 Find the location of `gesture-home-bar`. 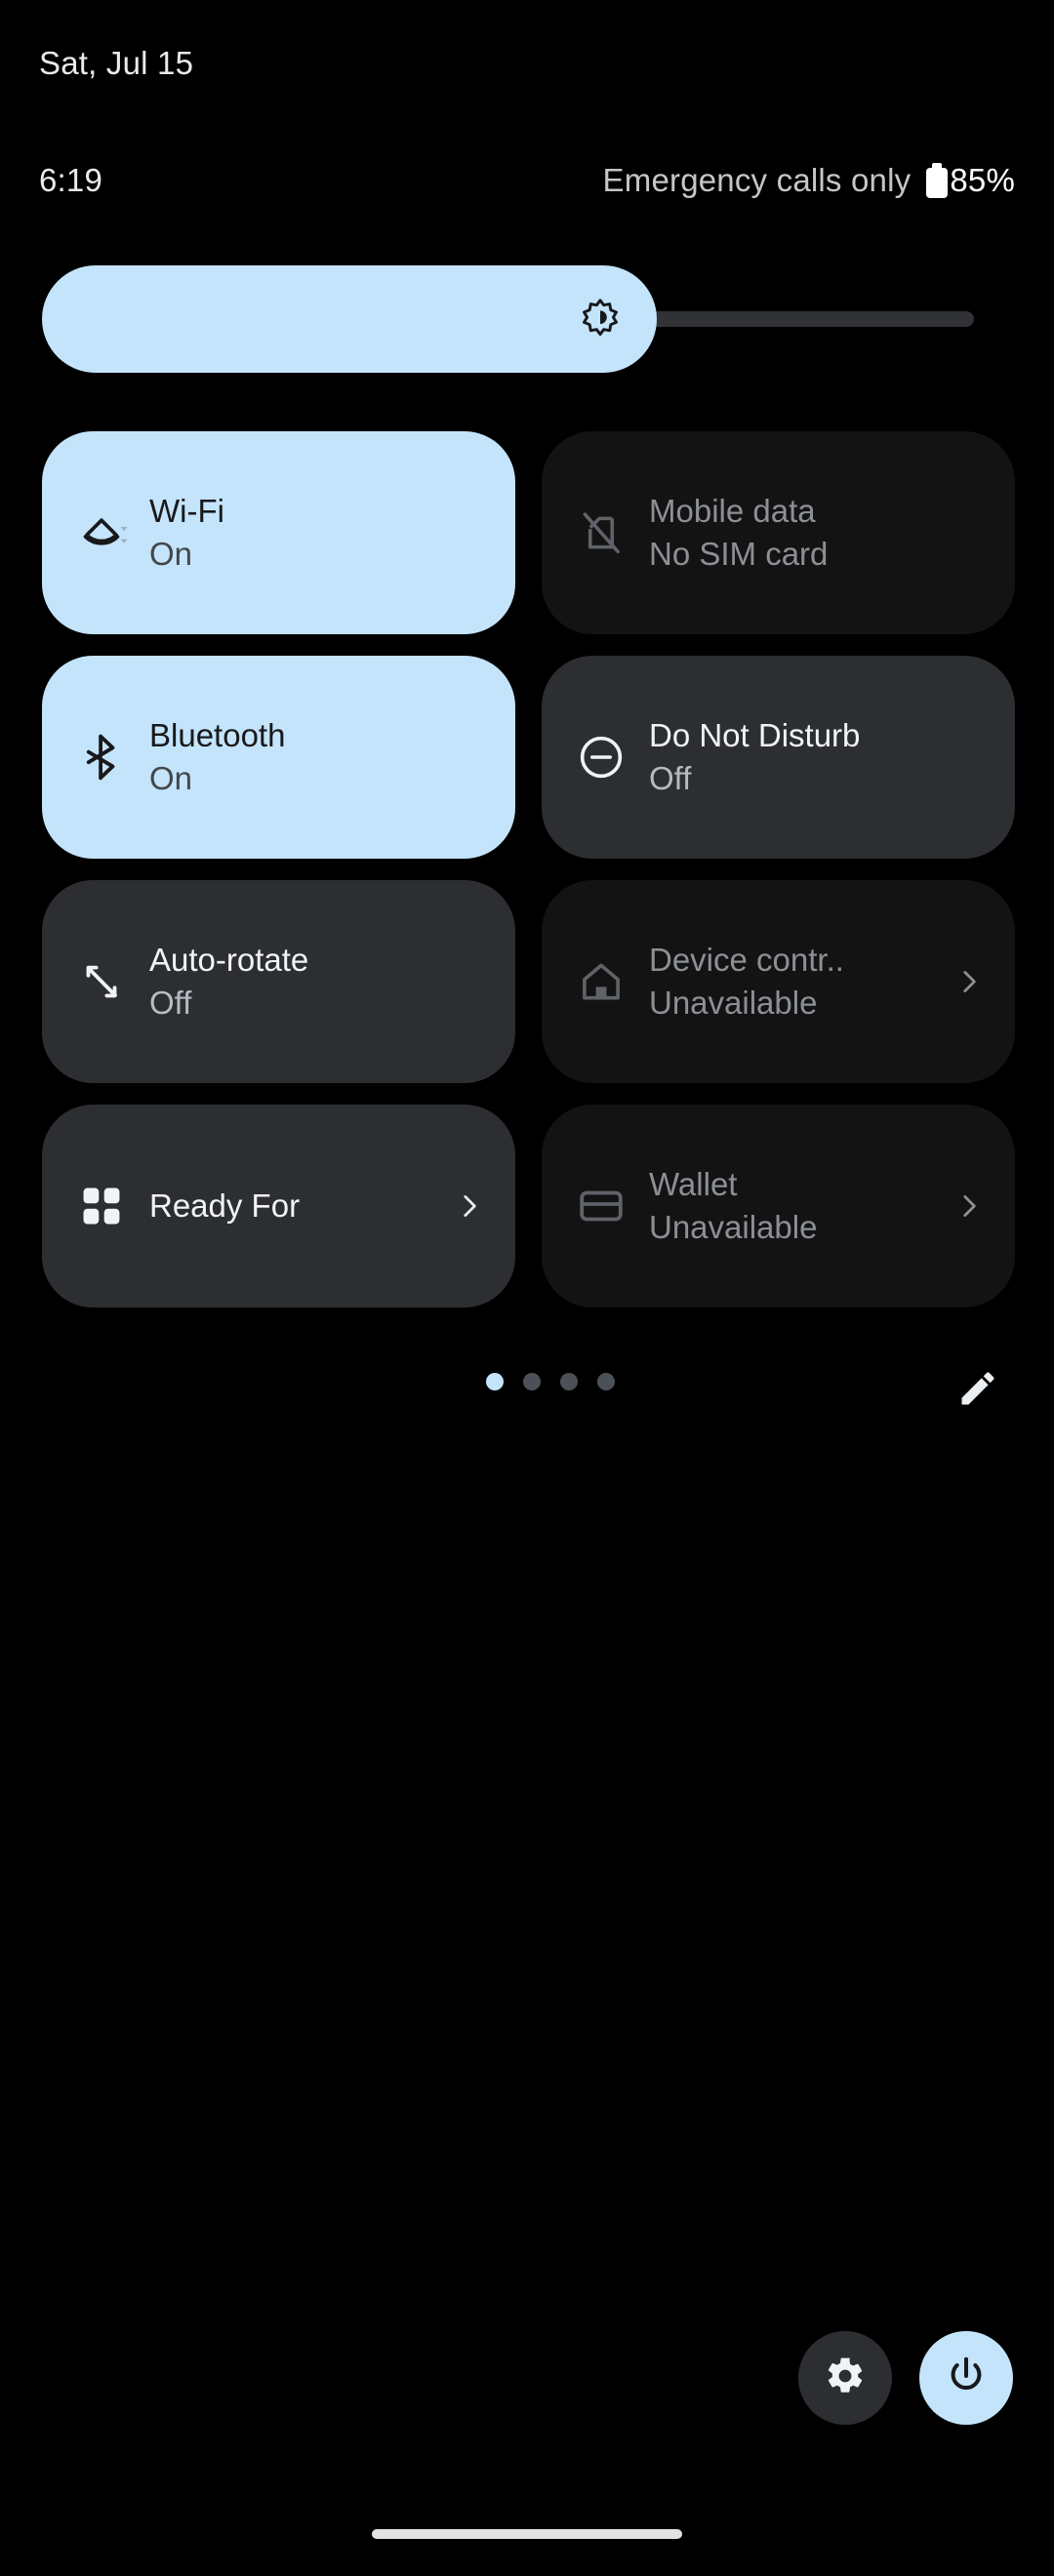

gesture-home-bar is located at coordinates (527, 2534).